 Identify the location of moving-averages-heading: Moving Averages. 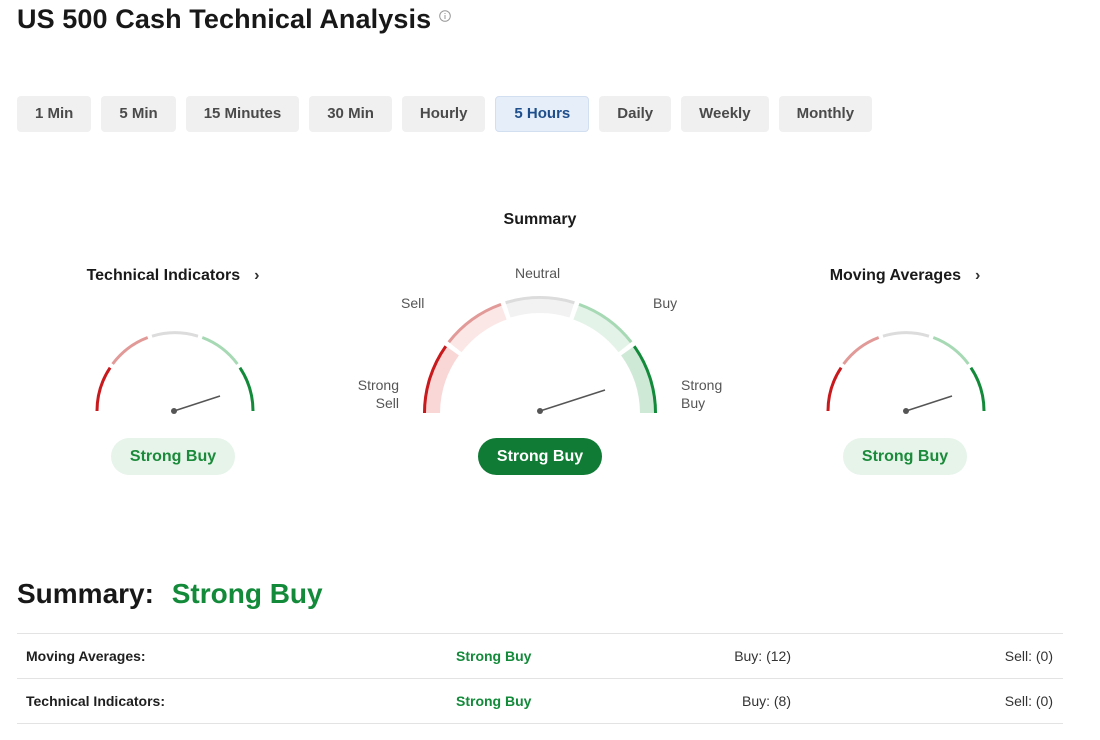
(895, 275).